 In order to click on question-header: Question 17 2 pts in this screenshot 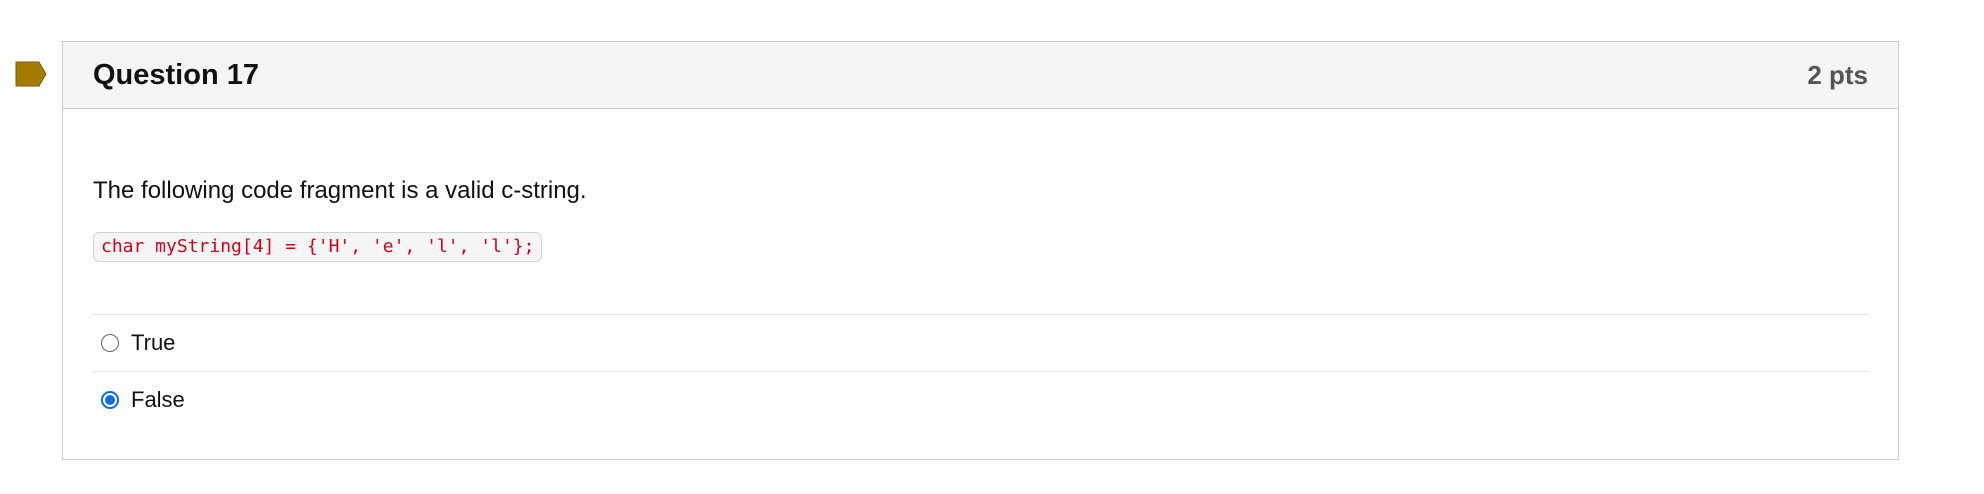, I will do `click(980, 75)`.